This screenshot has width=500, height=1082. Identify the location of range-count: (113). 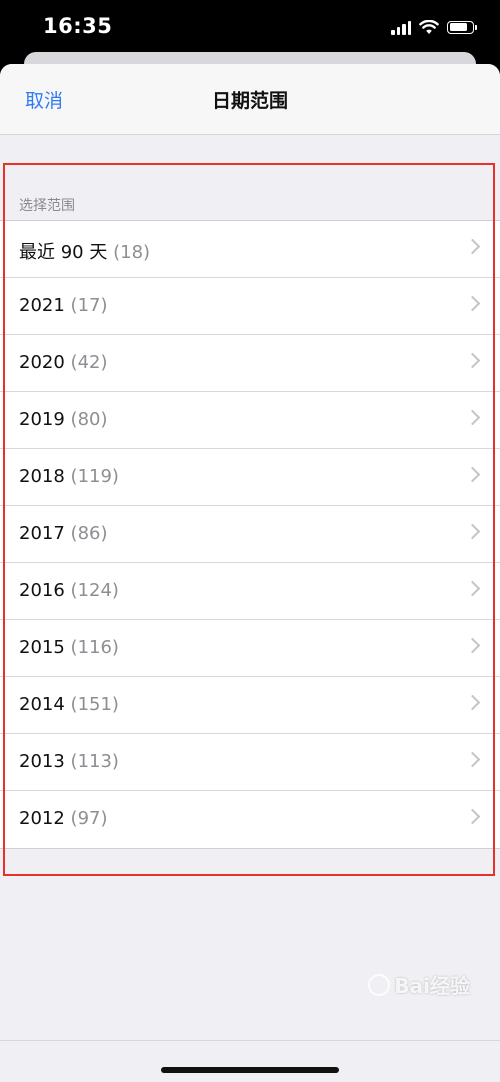
(94, 761).